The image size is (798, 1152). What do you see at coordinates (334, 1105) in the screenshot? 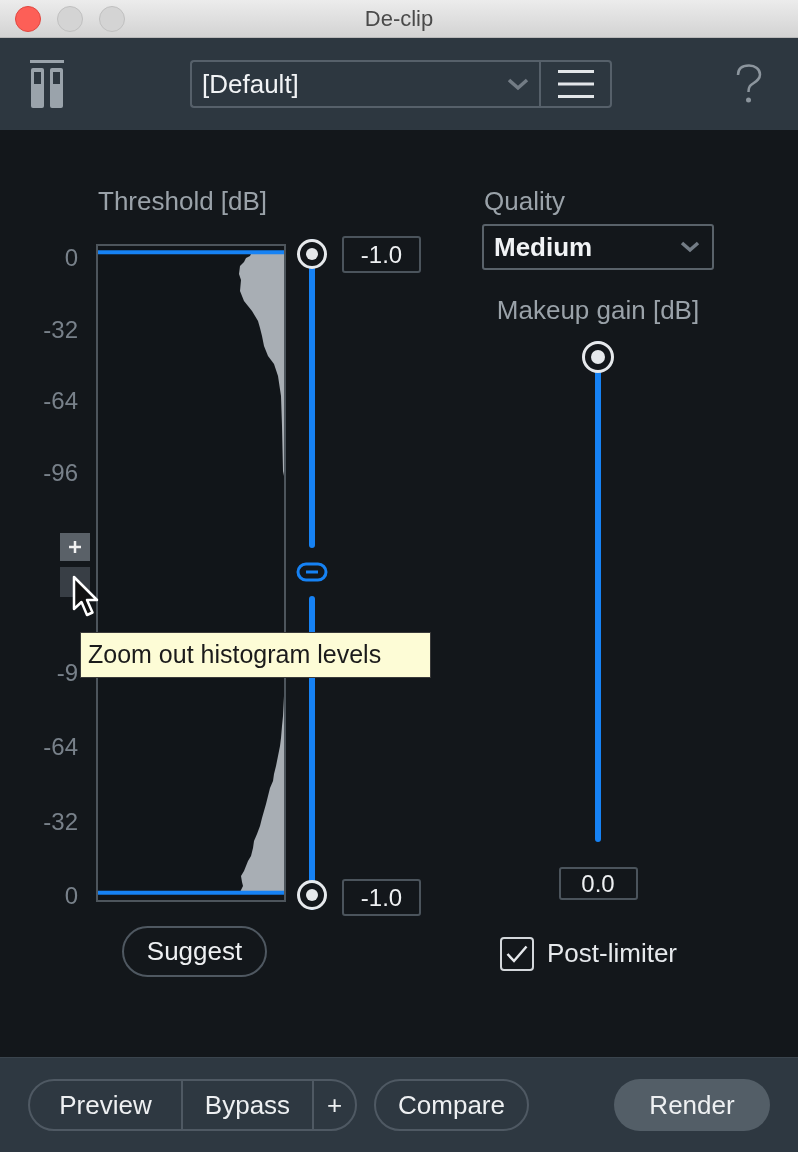
I see `add-button: +` at bounding box center [334, 1105].